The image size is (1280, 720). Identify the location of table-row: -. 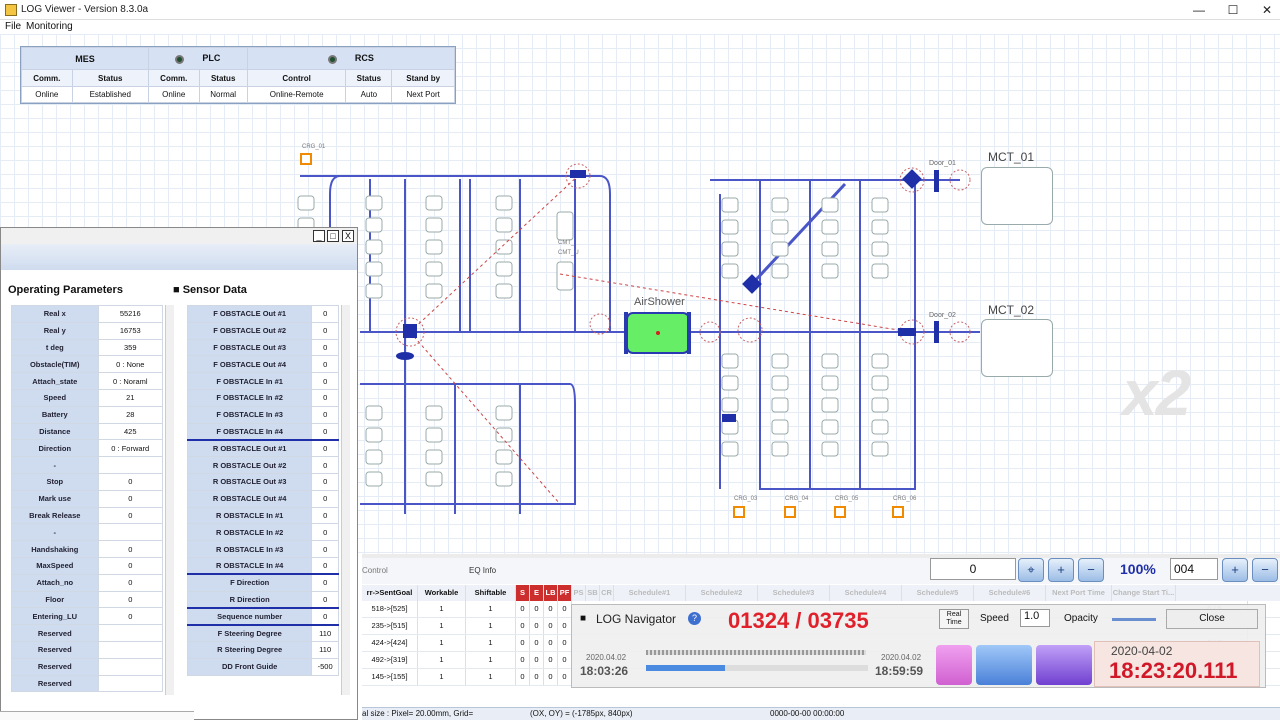
(87, 465).